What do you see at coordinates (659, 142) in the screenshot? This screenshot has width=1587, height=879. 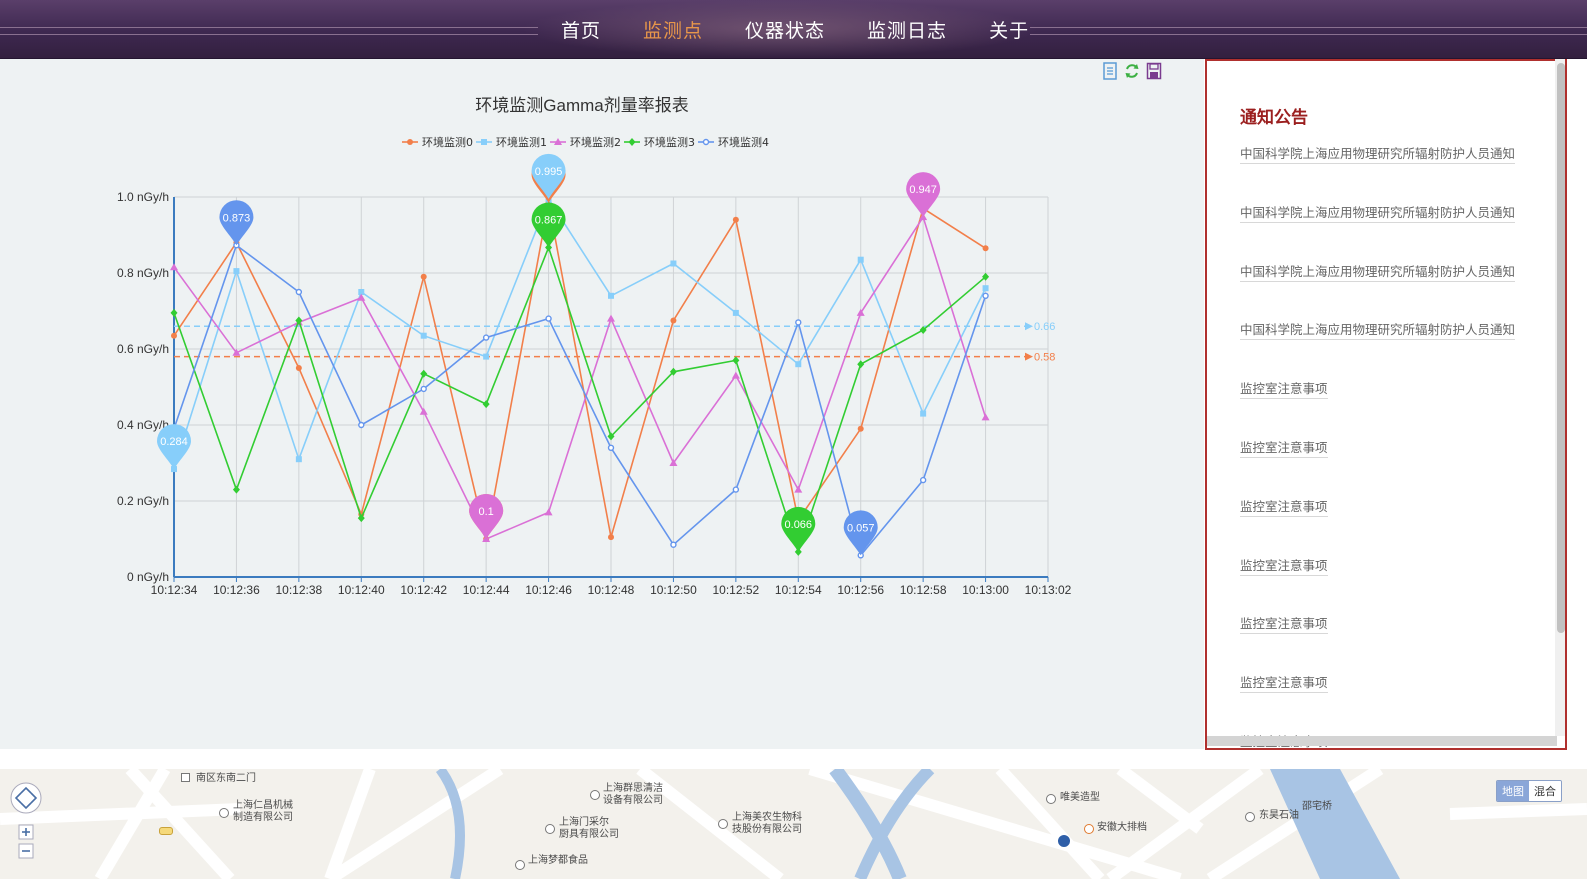 I see `legend-item: 环境监测3` at bounding box center [659, 142].